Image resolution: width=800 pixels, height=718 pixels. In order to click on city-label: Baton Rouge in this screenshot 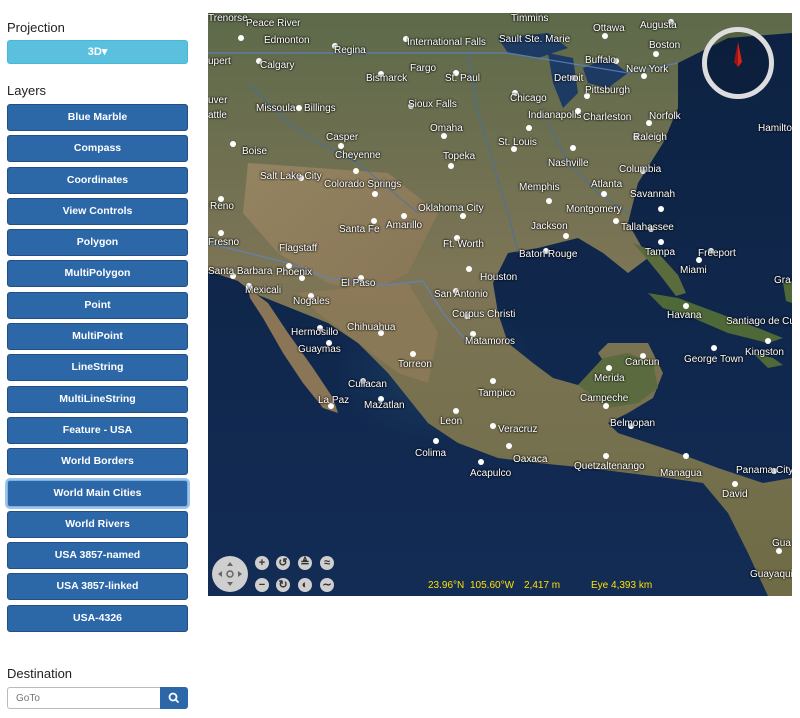, I will do `click(548, 254)`.